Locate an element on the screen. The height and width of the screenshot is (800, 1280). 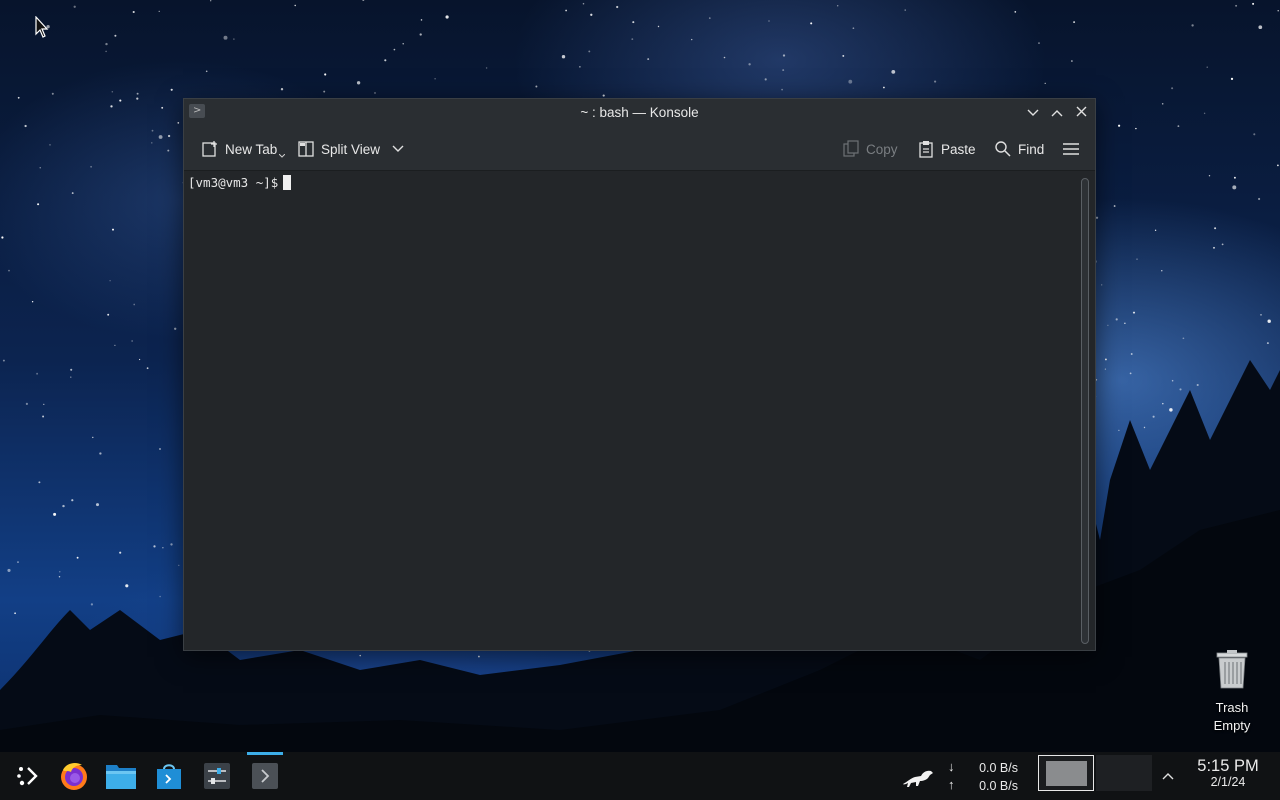
system-settings-icon is located at coordinates (217, 776).